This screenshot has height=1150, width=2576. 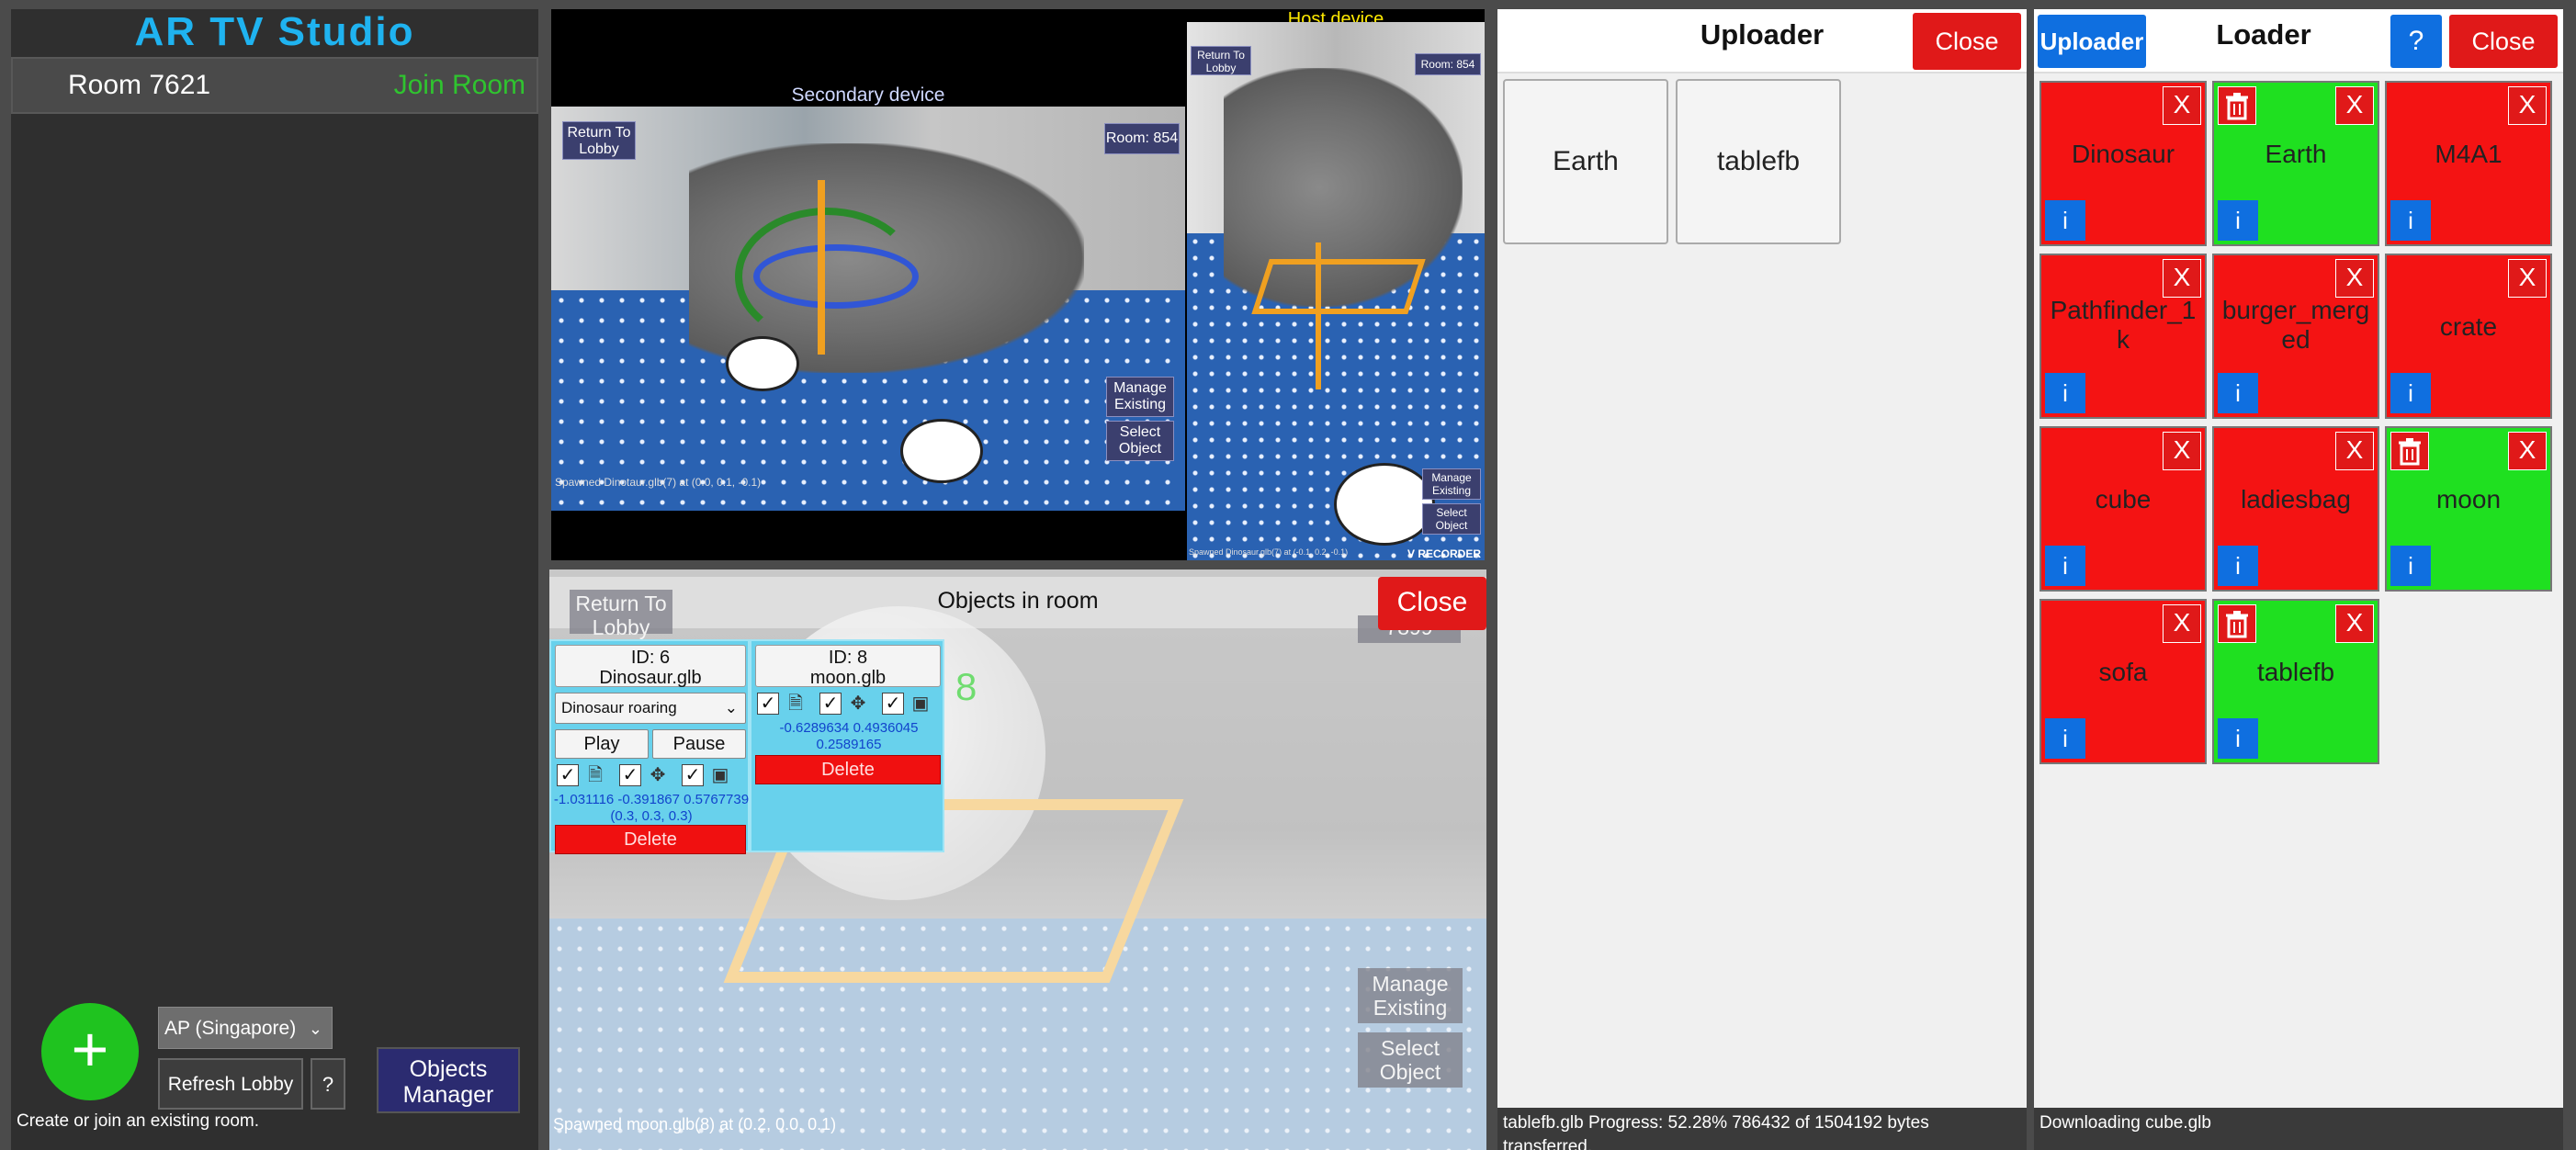 I want to click on close-objects-button: Close, so click(x=1432, y=603).